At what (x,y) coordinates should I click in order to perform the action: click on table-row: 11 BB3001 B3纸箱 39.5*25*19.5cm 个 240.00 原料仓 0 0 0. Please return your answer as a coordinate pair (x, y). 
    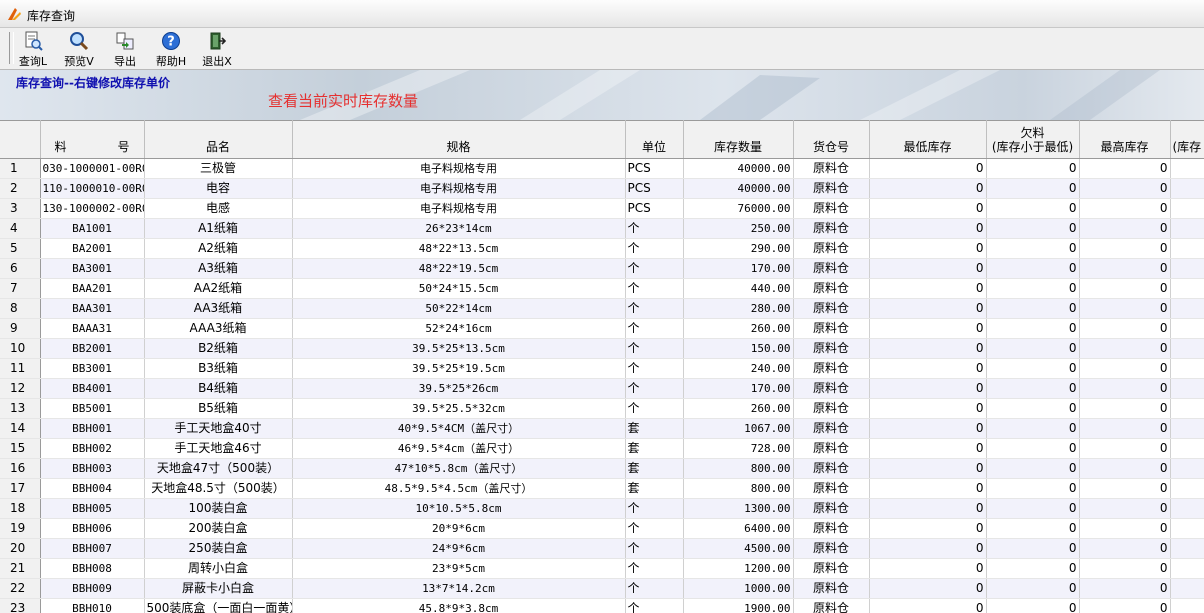
    Looking at the image, I should click on (602, 368).